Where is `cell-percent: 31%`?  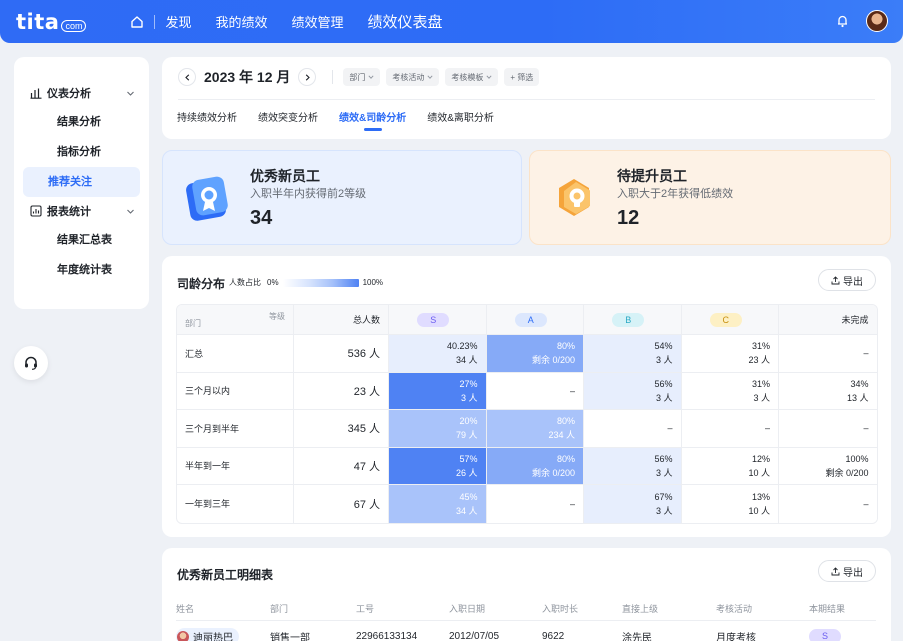 cell-percent: 31% is located at coordinates (760, 346).